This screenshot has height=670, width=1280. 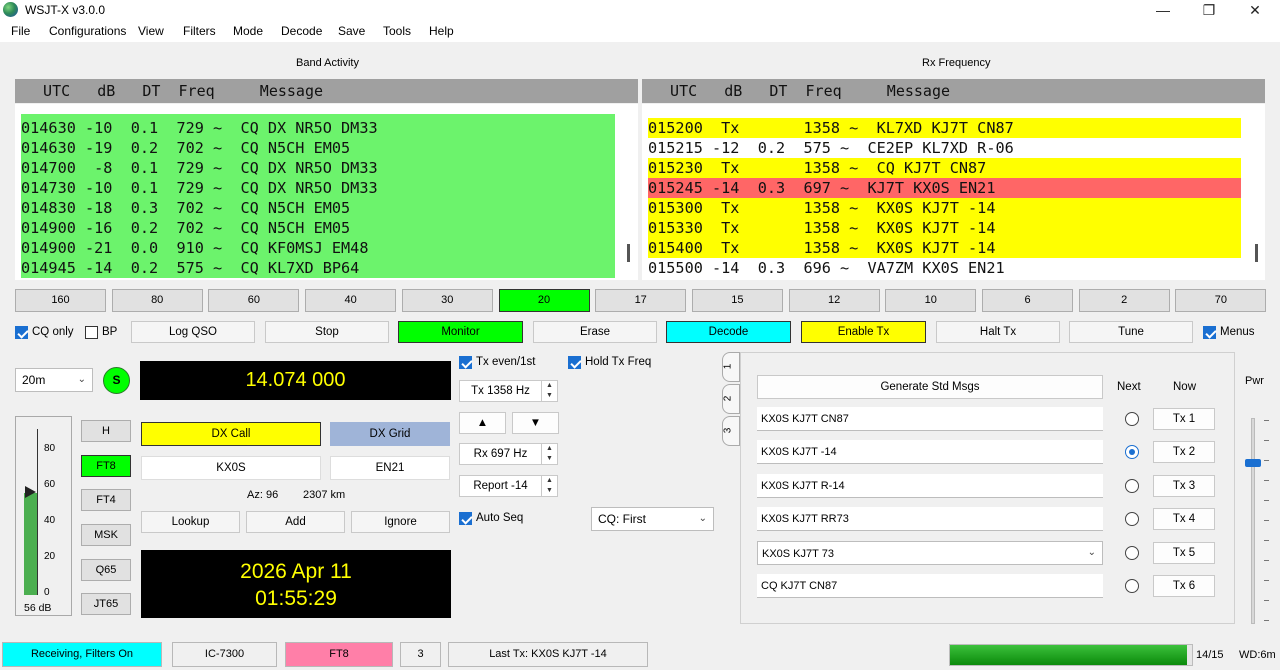 I want to click on enable-tx-button: Enable Tx, so click(x=863, y=332).